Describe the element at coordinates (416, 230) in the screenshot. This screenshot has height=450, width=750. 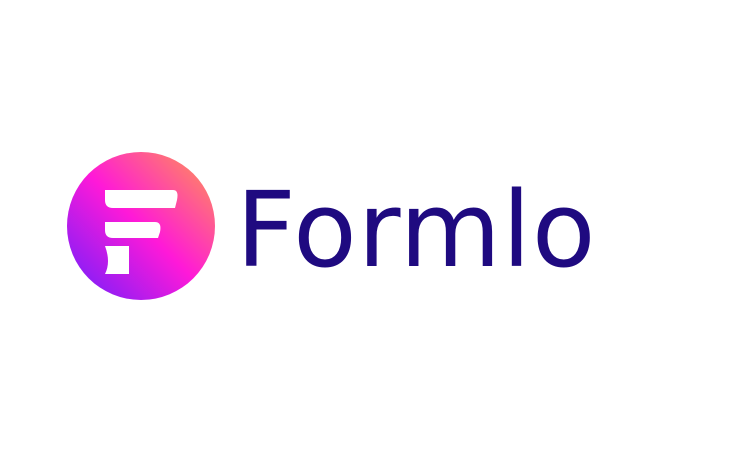
I see `brand-wordmark: Formlo` at that location.